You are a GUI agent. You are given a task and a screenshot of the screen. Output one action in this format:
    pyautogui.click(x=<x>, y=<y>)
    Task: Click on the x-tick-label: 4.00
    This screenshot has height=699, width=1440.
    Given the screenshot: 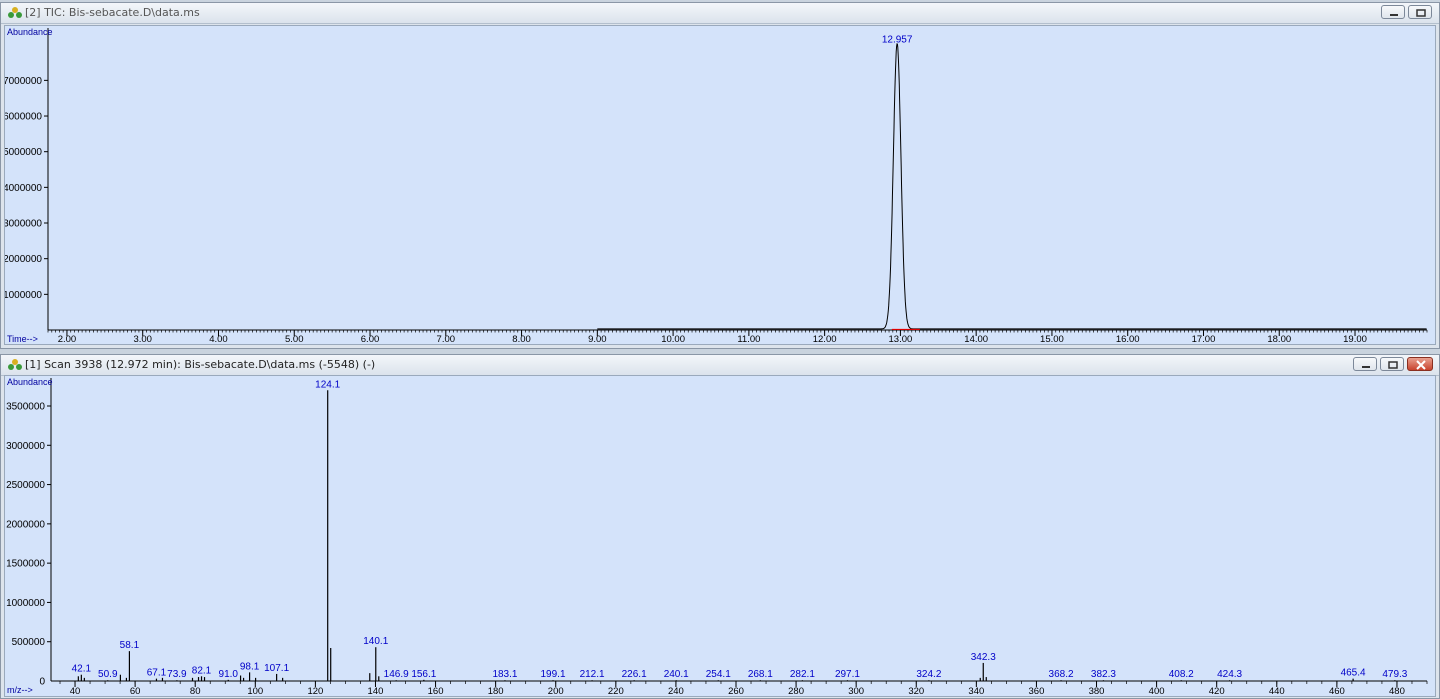 What is the action you would take?
    pyautogui.click(x=218, y=339)
    